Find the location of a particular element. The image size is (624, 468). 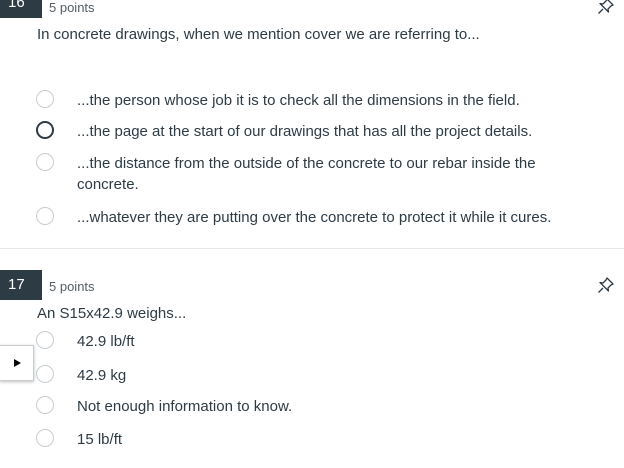

expand-button is located at coordinates (17, 363).